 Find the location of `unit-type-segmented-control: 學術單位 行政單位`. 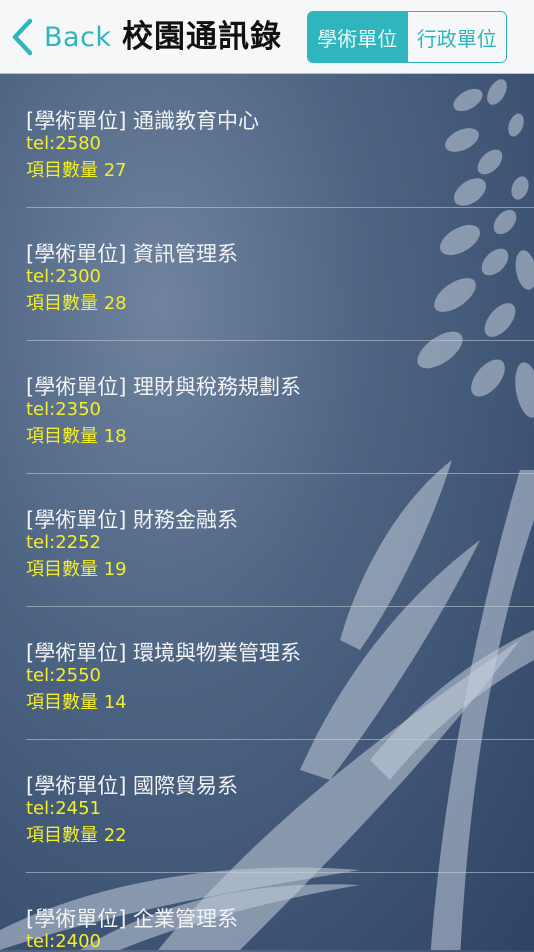

unit-type-segmented-control: 學術單位 行政單位 is located at coordinates (407, 37).